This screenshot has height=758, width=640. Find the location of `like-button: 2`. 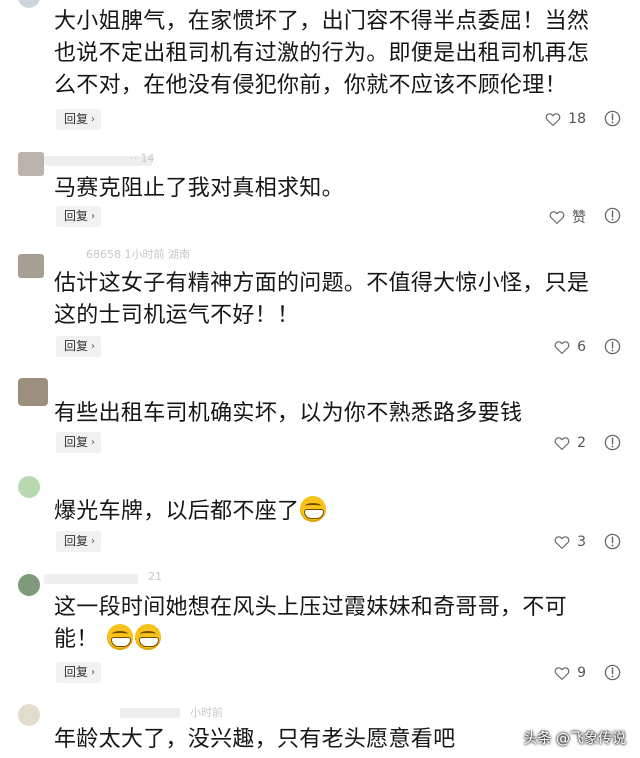

like-button: 2 is located at coordinates (569, 443).